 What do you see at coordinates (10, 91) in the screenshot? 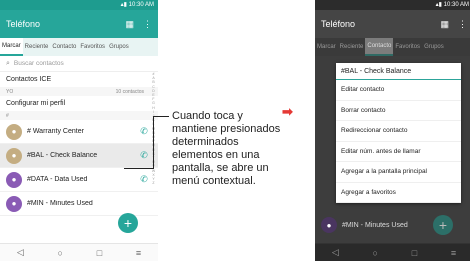
I see `section-yo-label: YO` at bounding box center [10, 91].